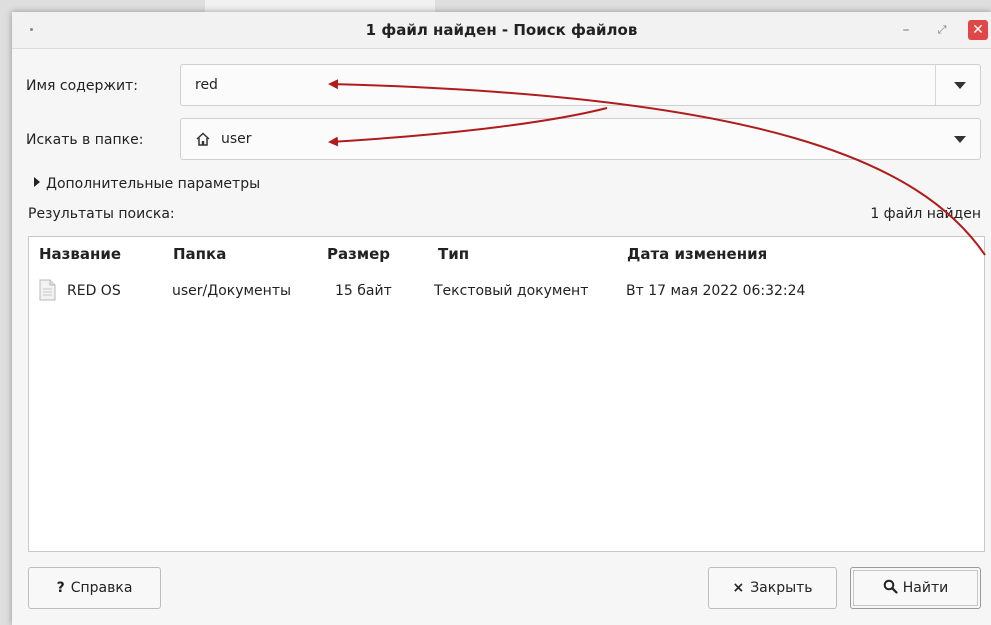 This screenshot has height=625, width=991. What do you see at coordinates (511, 291) in the screenshot?
I see `result-type: Текстовый документ` at bounding box center [511, 291].